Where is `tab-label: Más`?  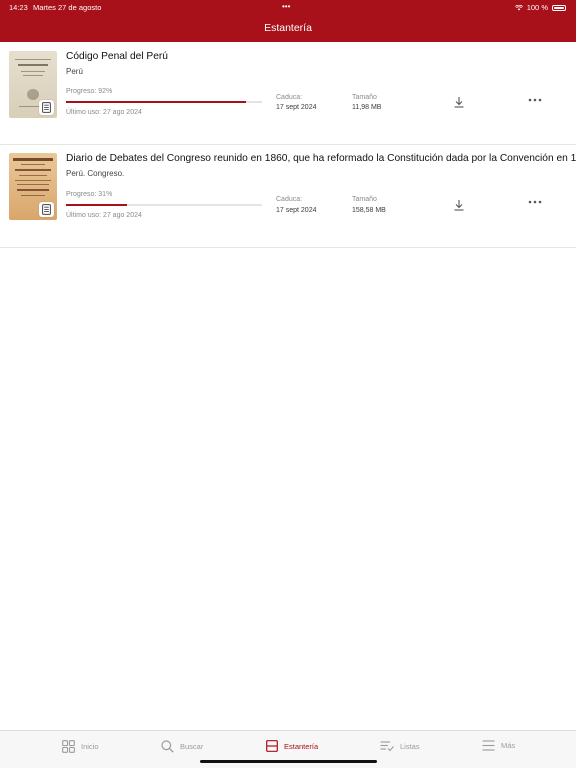
tab-label: Más is located at coordinates (508, 745).